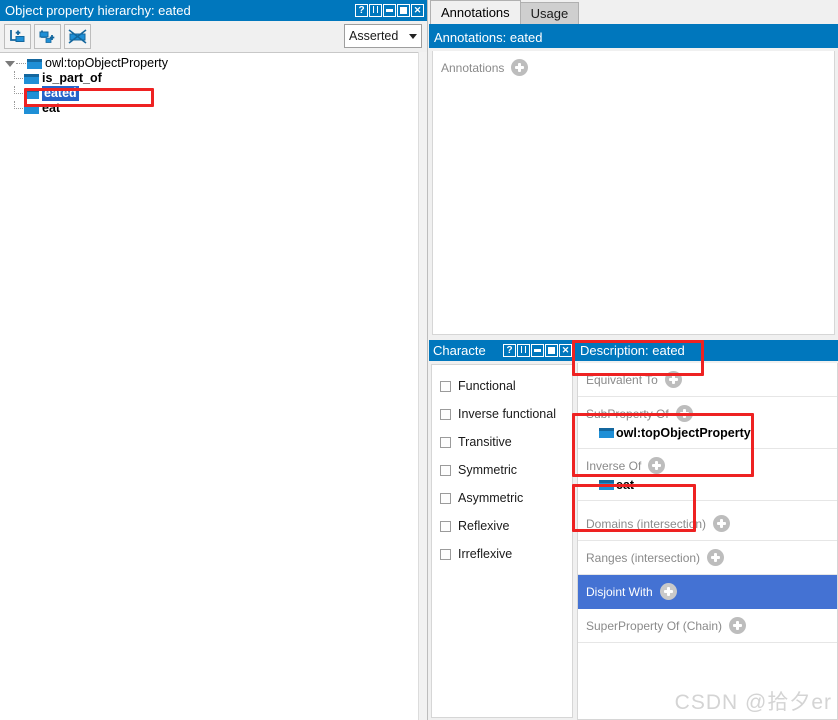 The width and height of the screenshot is (838, 720). I want to click on characteristics-panel-titlebar: Characte, so click(502, 350).